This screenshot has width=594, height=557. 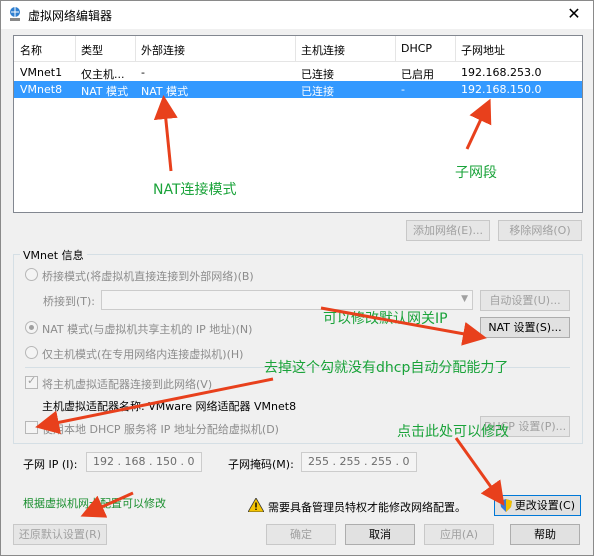 What do you see at coordinates (144, 462) in the screenshot?
I see `subnet-ip-input: 192 . 168 . 150 . 0` at bounding box center [144, 462].